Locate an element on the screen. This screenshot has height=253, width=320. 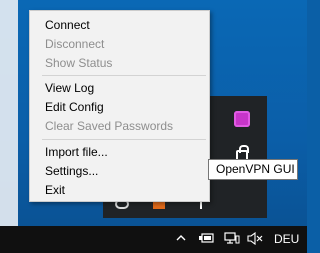
menu-item-edit-config: Edit Config is located at coordinates (119, 107).